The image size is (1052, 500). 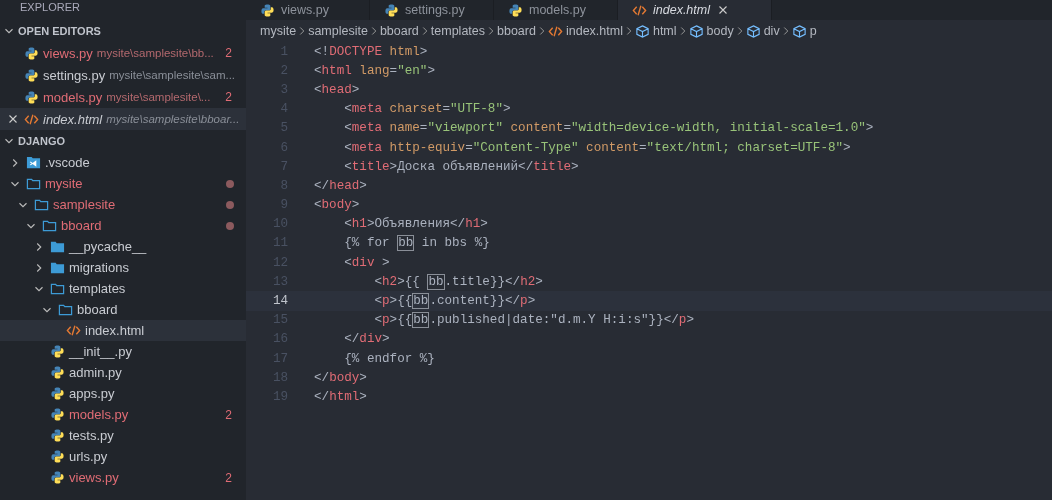 What do you see at coordinates (123, 351) in the screenshot?
I see `tree-item: __init__.py` at bounding box center [123, 351].